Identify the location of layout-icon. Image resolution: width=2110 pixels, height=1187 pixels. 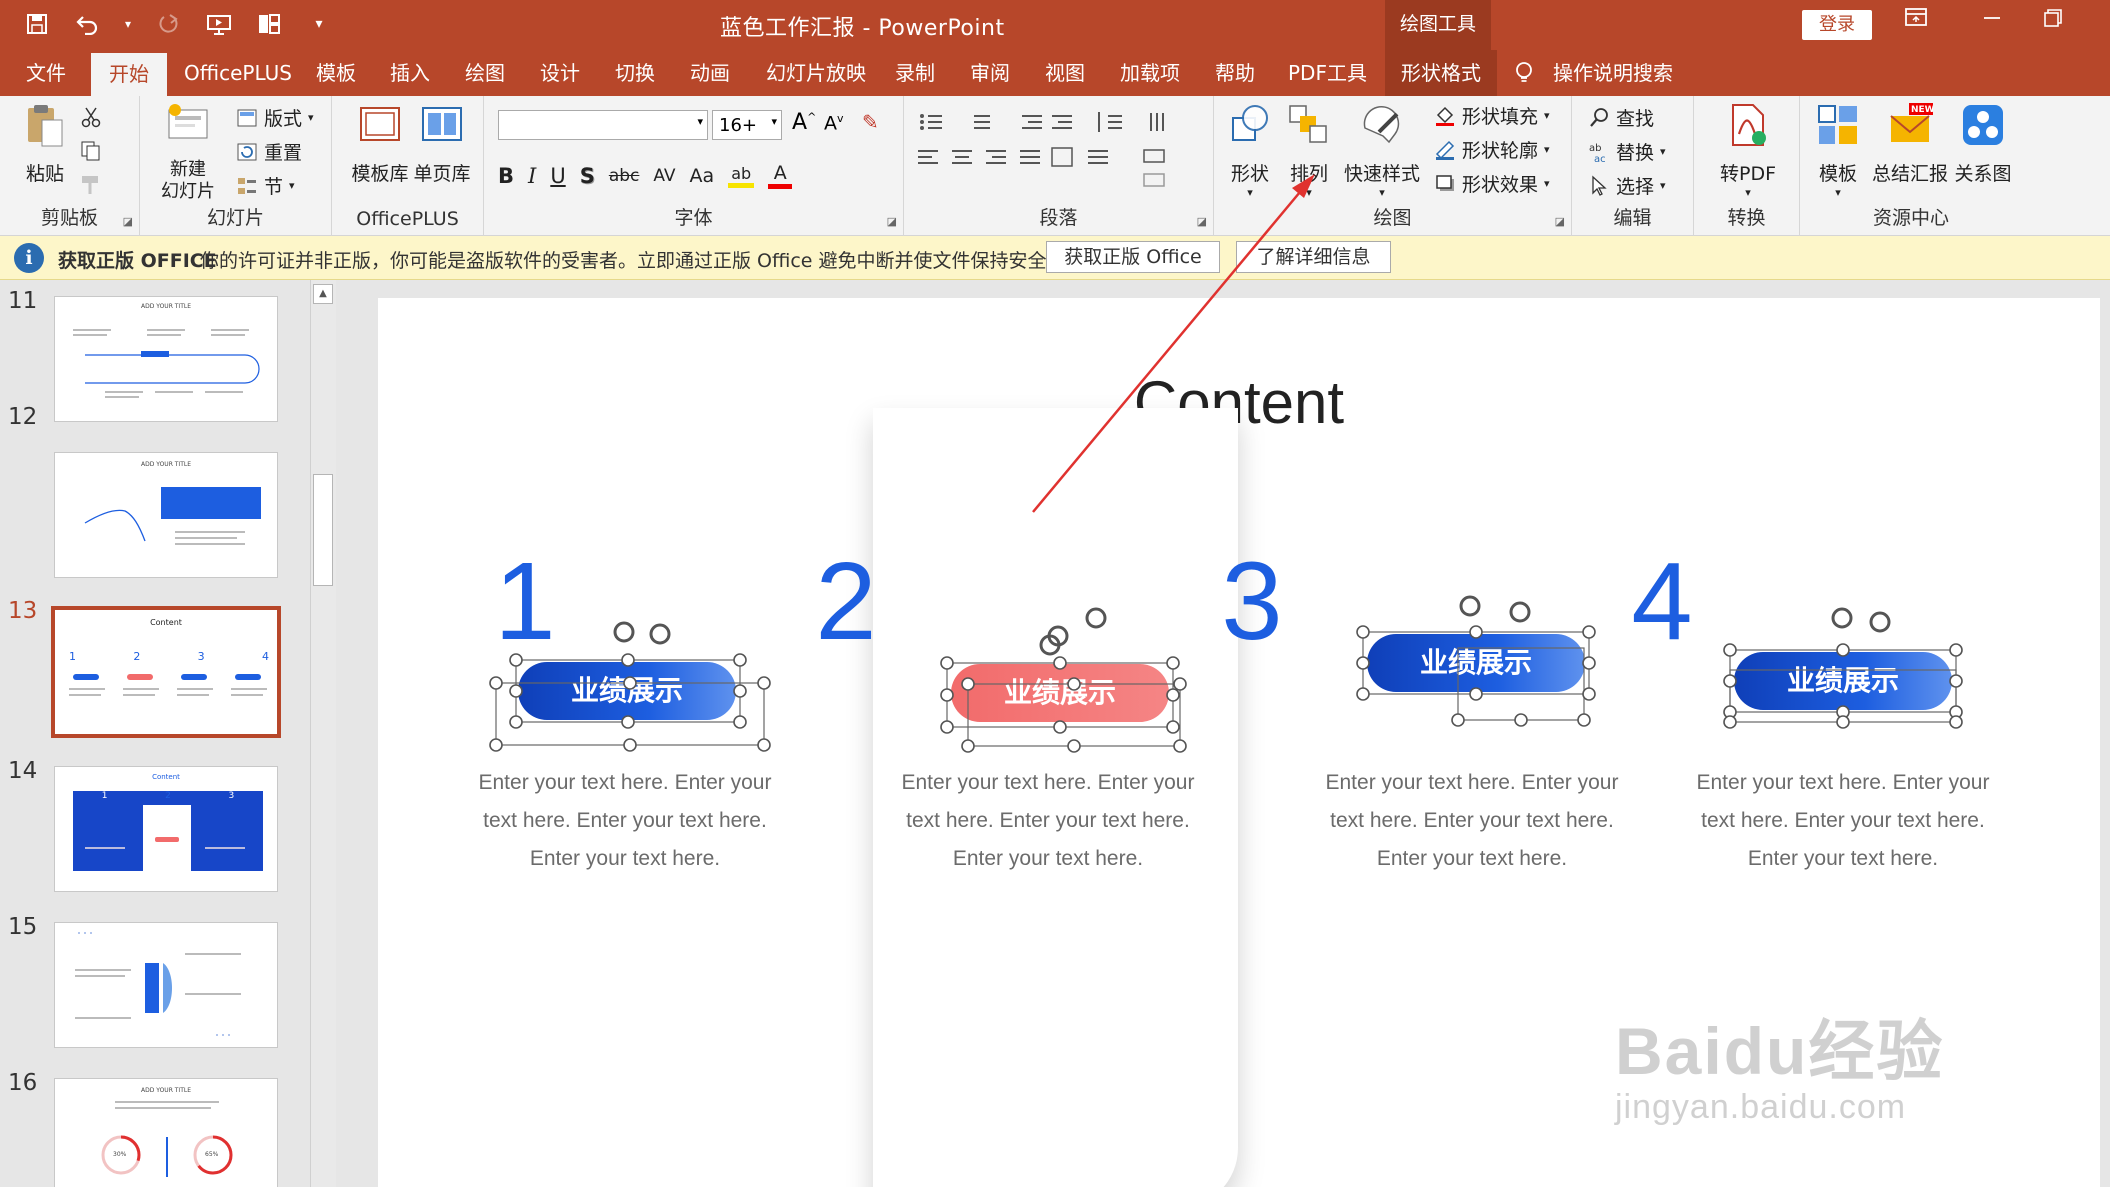
(269, 24).